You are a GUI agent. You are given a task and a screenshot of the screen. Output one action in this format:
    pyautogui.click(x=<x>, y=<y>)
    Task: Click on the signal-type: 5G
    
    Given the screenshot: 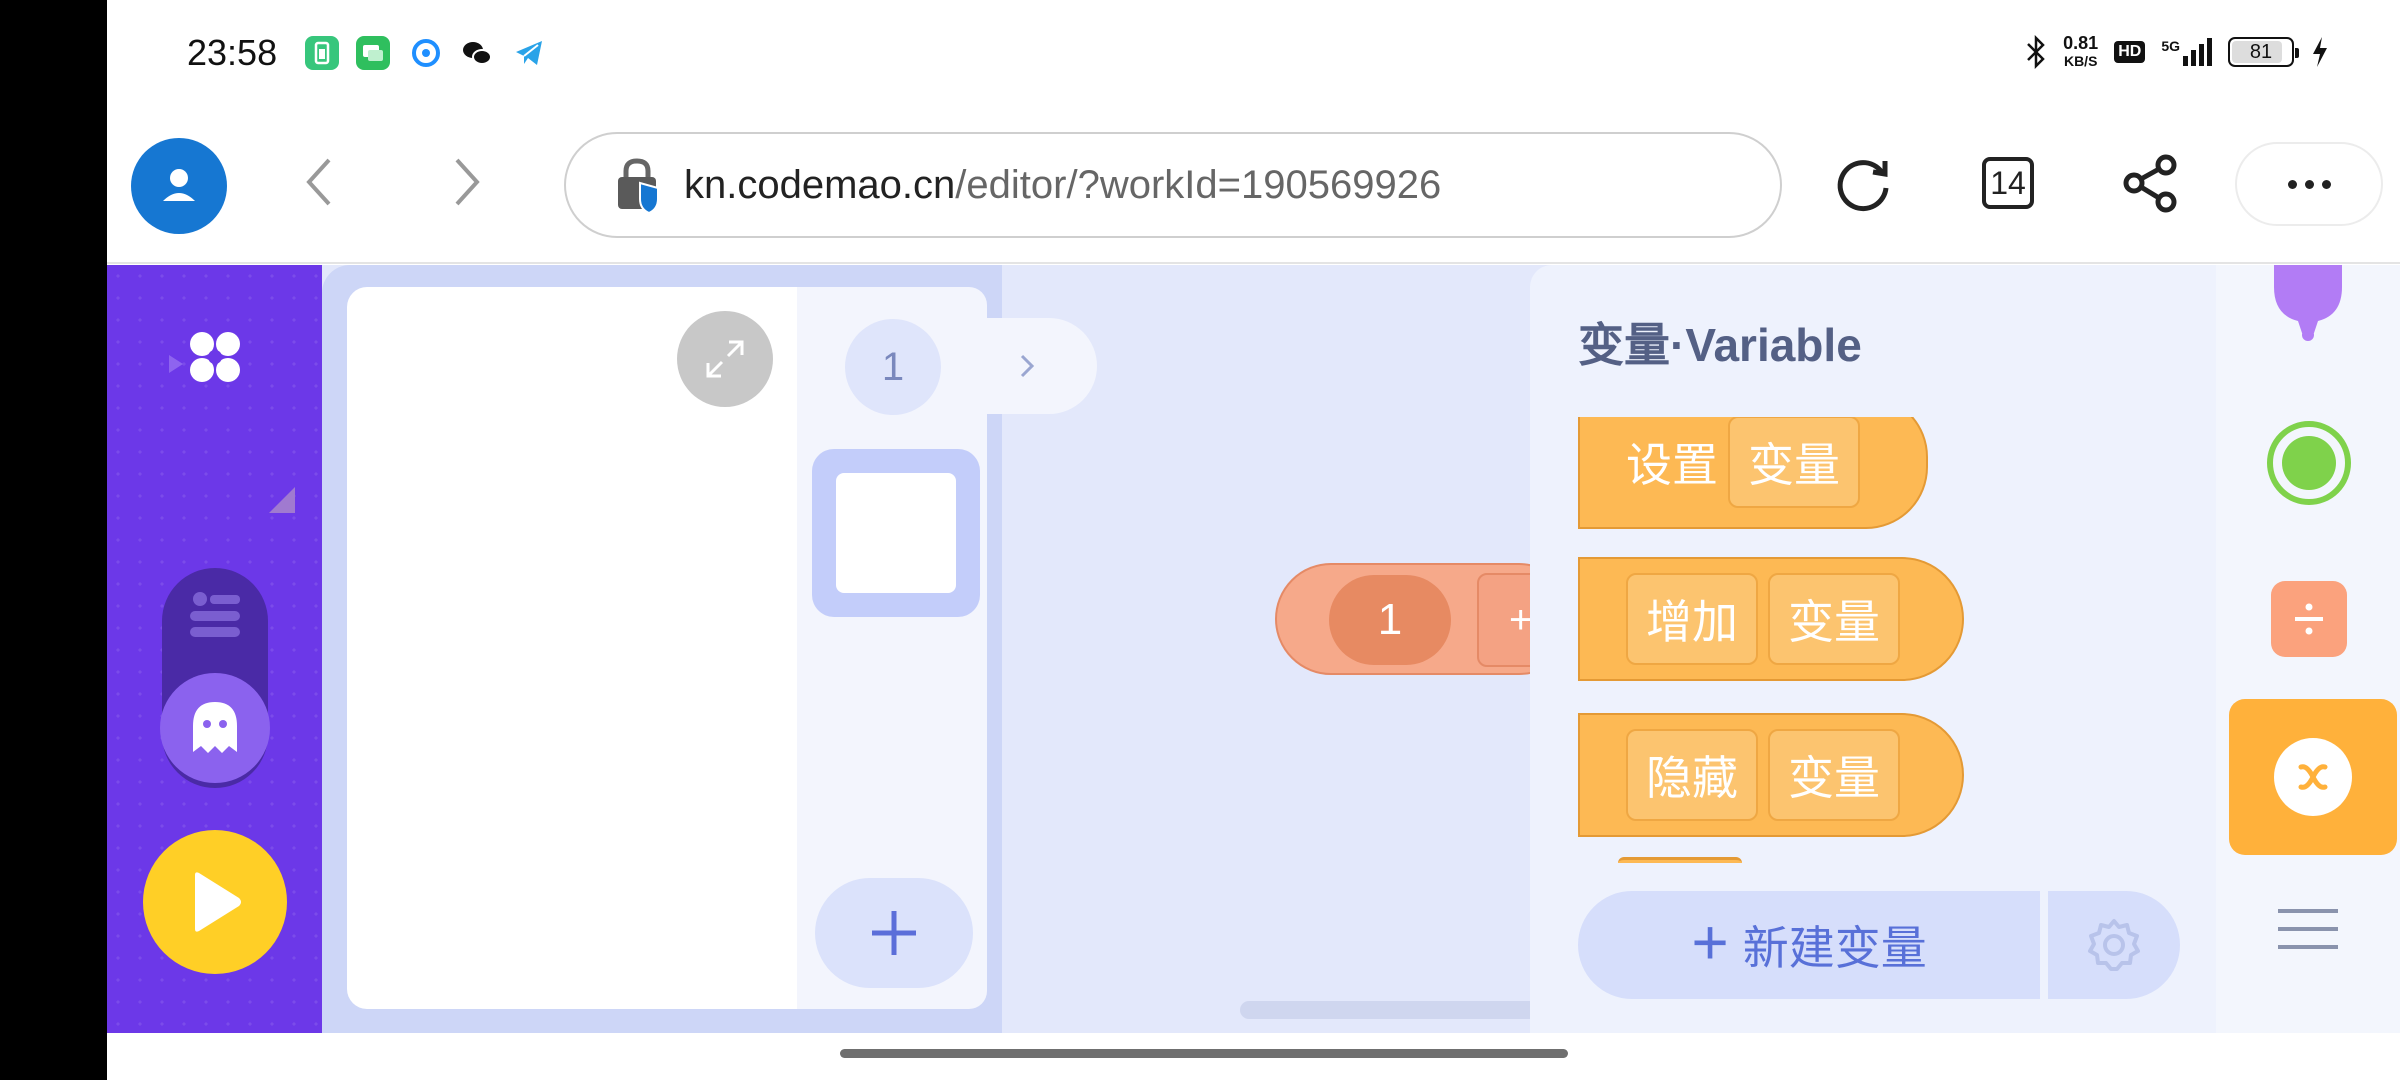 What is the action you would take?
    pyautogui.click(x=2170, y=46)
    